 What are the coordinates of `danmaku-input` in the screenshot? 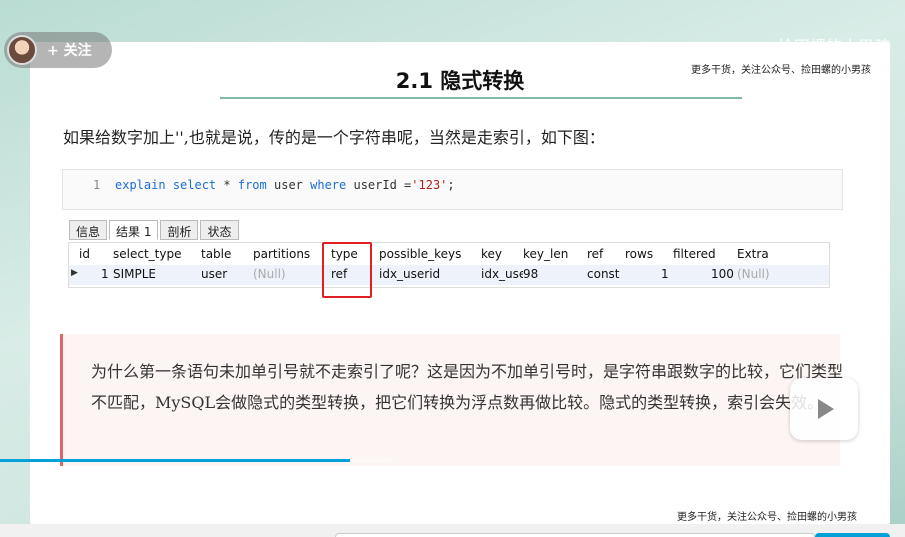 It's located at (575, 535).